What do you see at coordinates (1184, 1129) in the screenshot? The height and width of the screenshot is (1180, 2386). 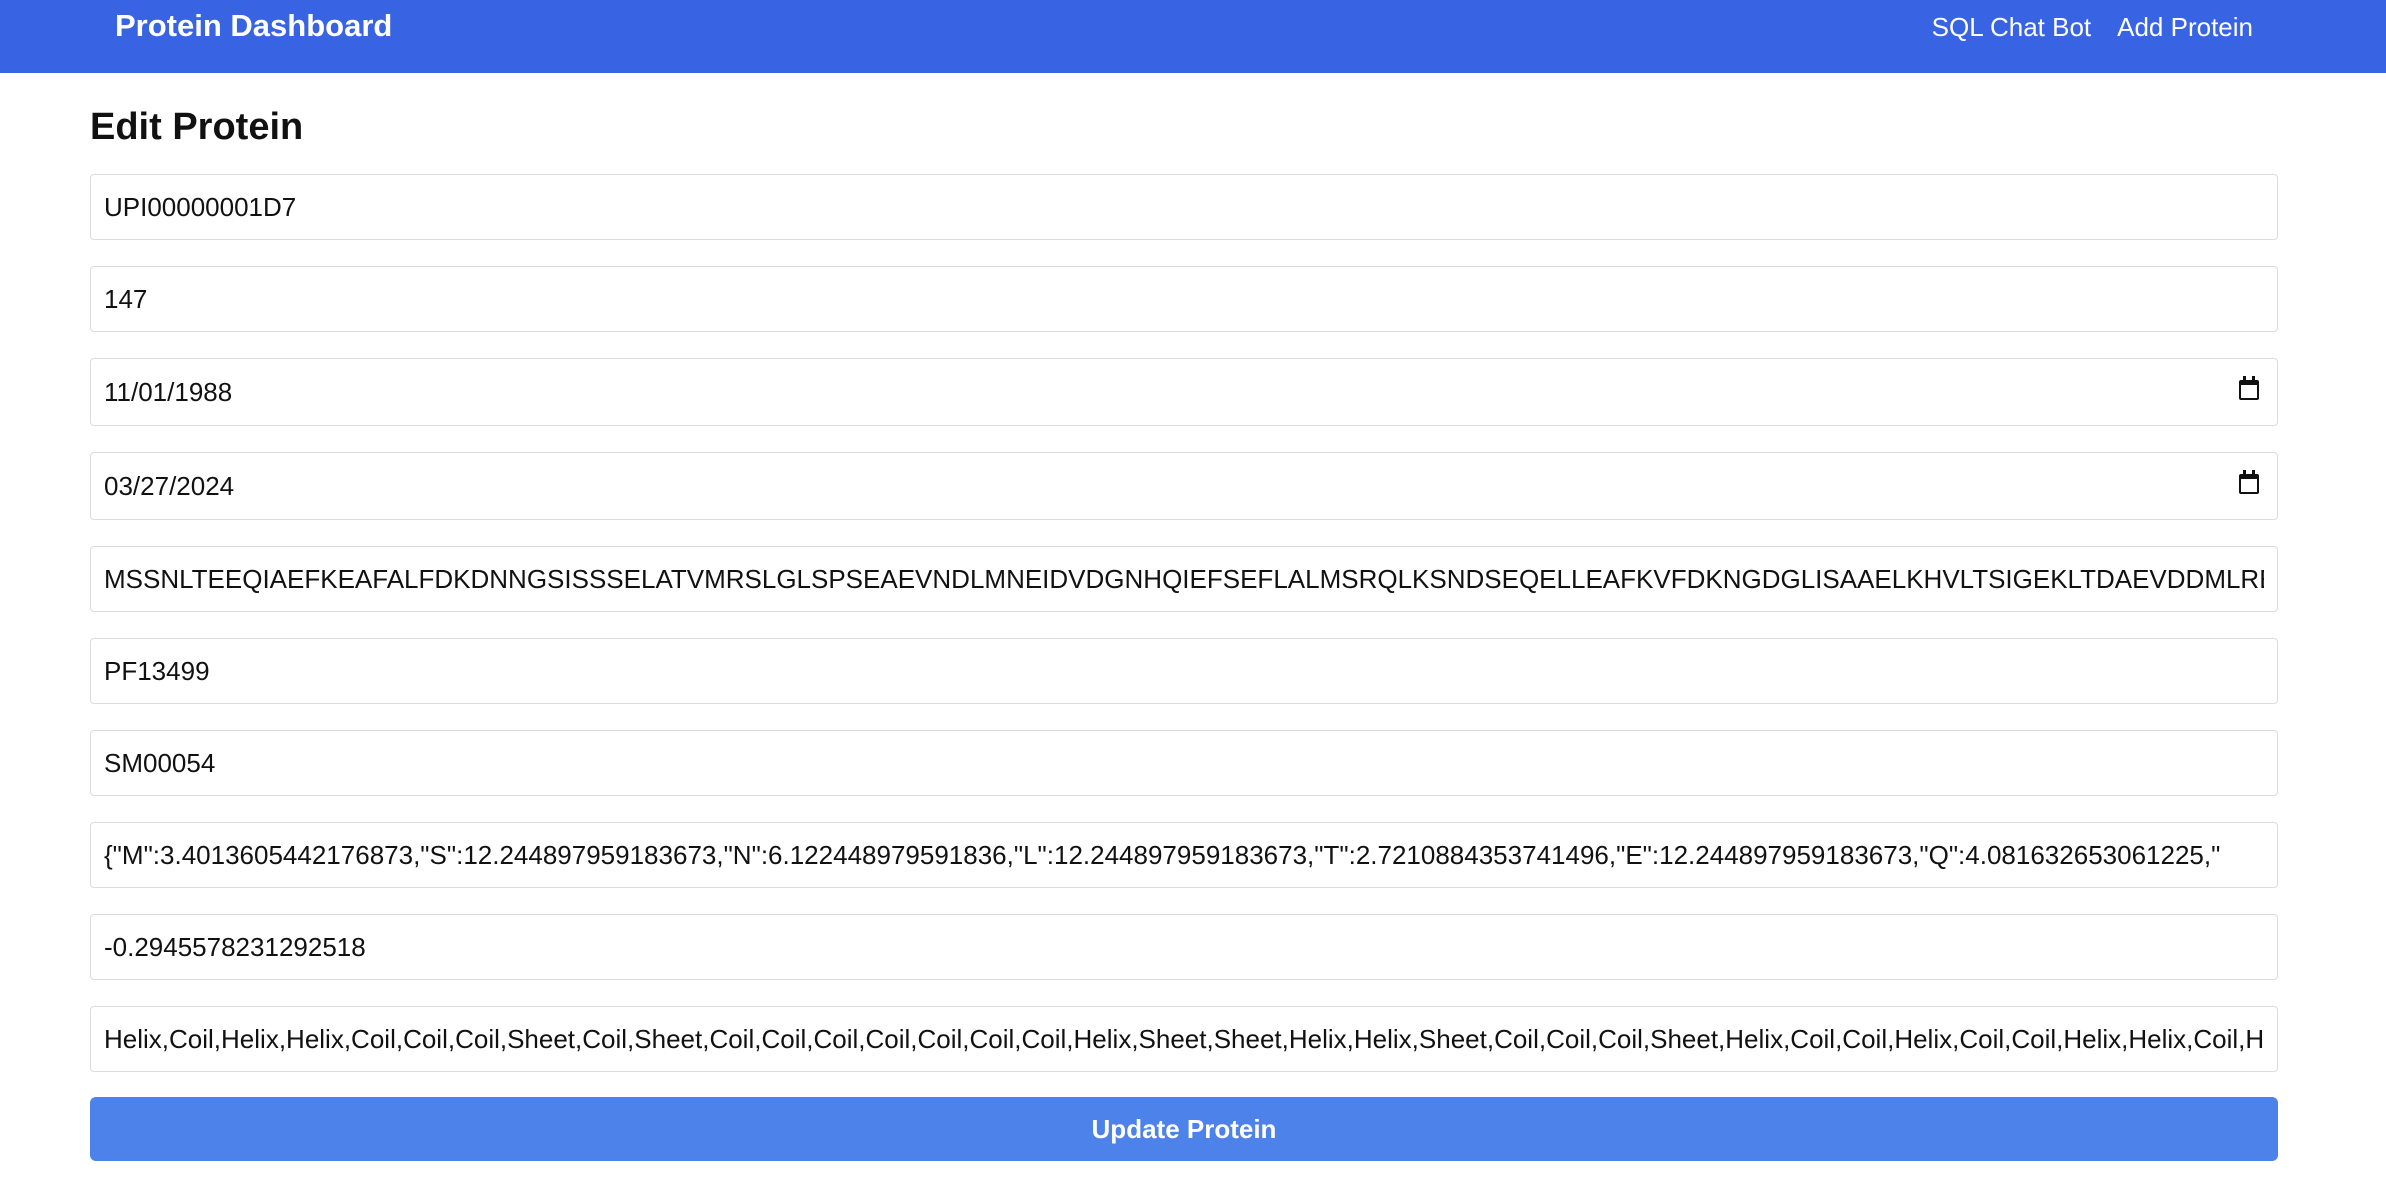 I see `update-protein-button: Update Protein` at bounding box center [1184, 1129].